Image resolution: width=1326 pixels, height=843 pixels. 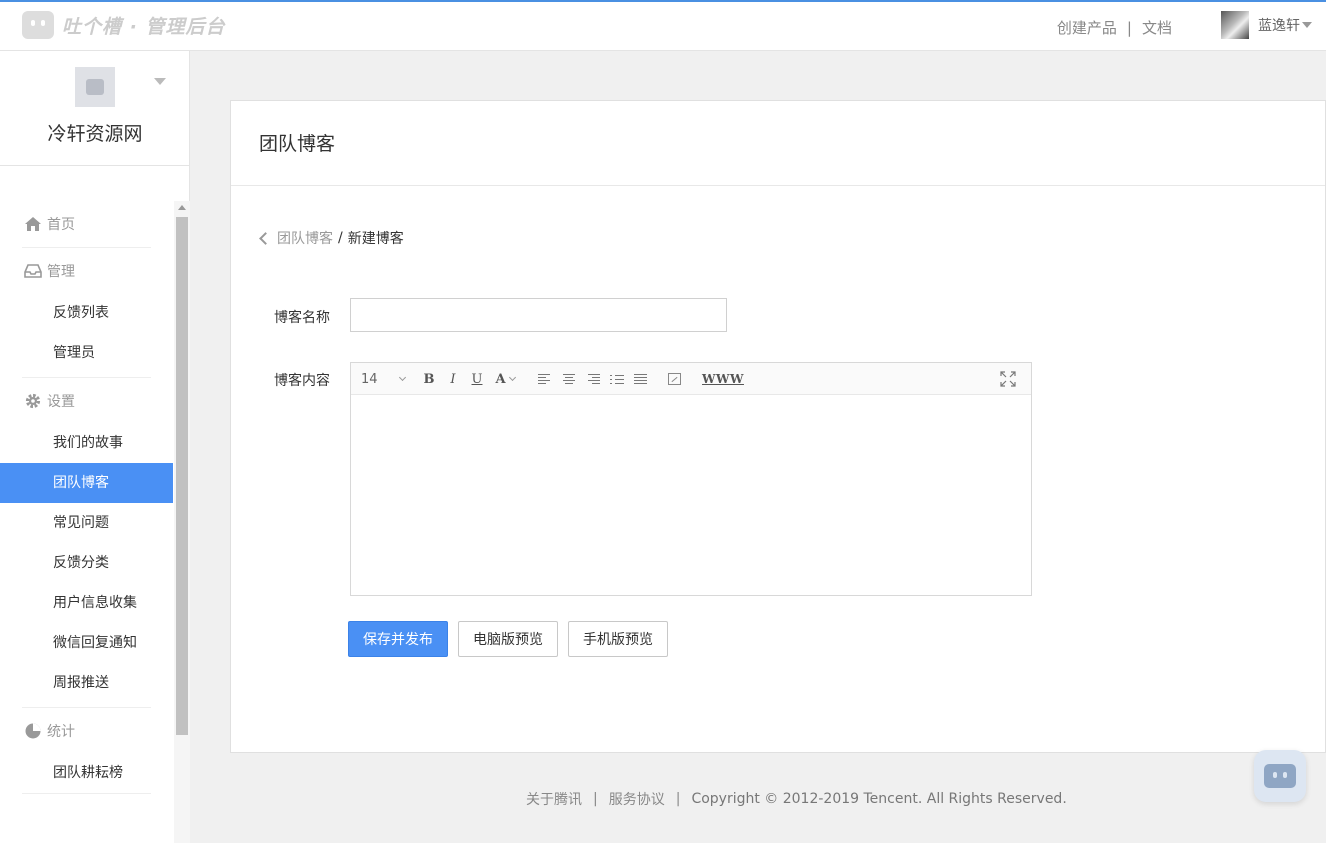 I want to click on font-size-value: 14, so click(x=369, y=379).